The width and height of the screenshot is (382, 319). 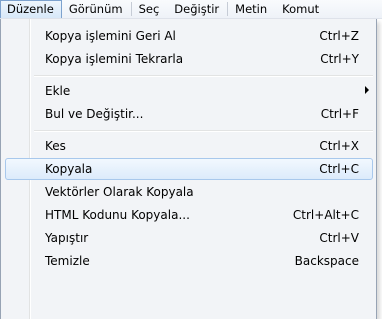 I want to click on menubar-edit: Düzenle, so click(x=31, y=9).